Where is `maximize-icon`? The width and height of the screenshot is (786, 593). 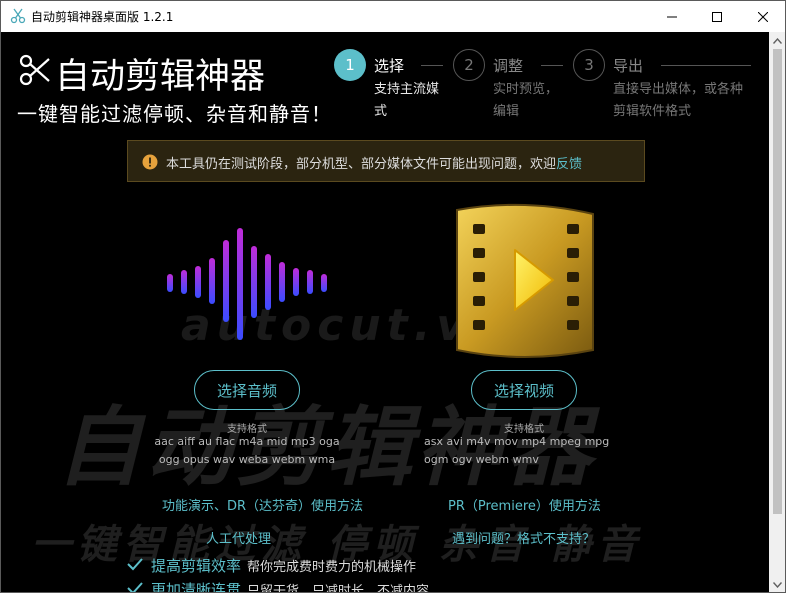
maximize-icon is located at coordinates (717, 16).